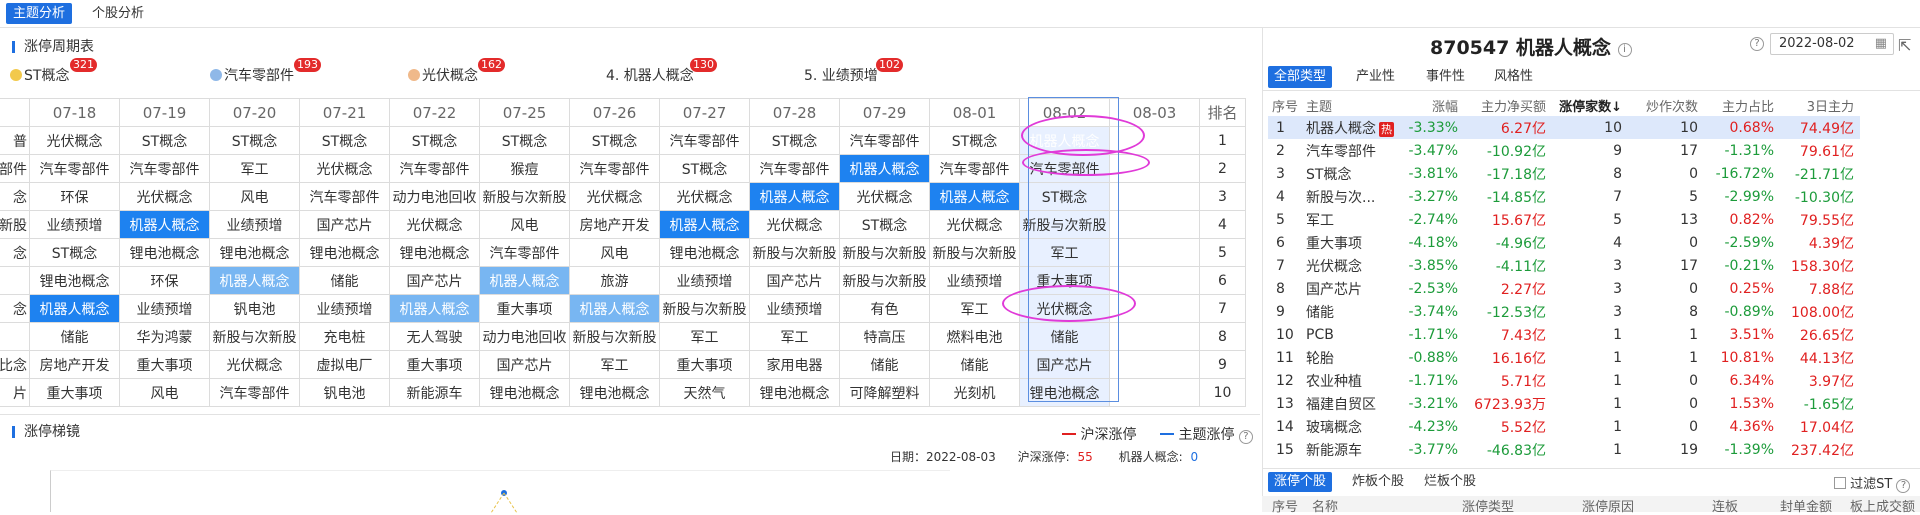 The width and height of the screenshot is (1920, 515). Describe the element at coordinates (265, 72) in the screenshot. I see `legend-auto-parts: 汽车零部件 193` at that location.